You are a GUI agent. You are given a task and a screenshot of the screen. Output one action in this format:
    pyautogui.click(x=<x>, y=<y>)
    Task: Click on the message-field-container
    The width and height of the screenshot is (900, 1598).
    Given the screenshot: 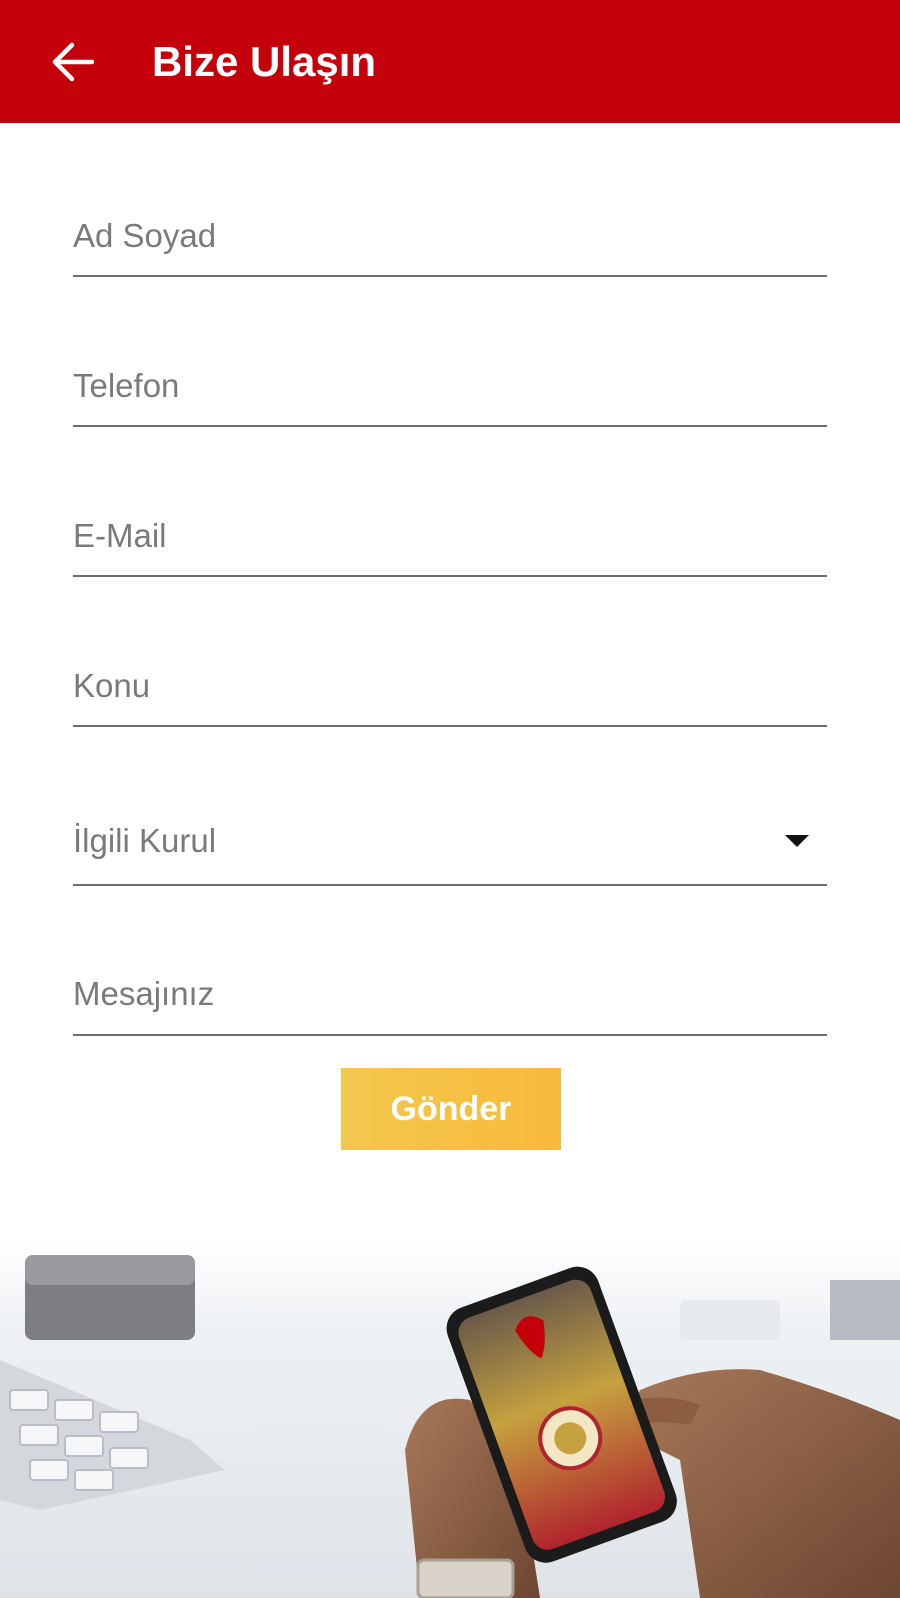 What is the action you would take?
    pyautogui.click(x=450, y=1002)
    